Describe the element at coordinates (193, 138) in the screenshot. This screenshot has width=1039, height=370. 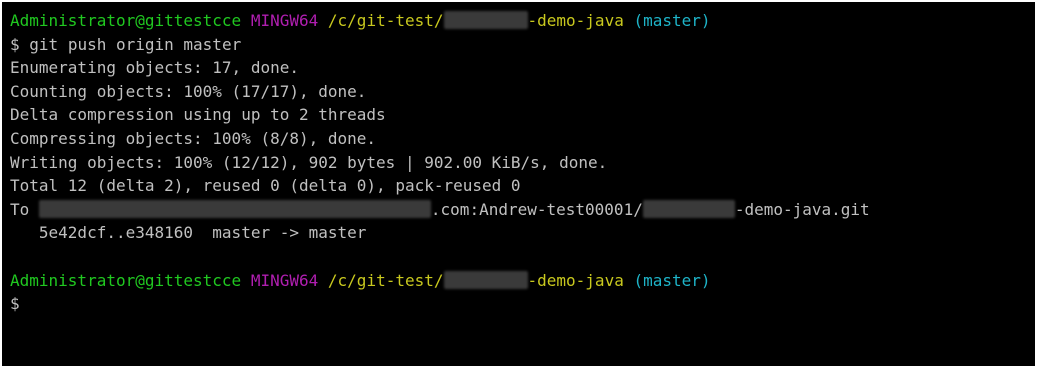
I see `output-line: Compressing objects: 100% (8/8), done.` at that location.